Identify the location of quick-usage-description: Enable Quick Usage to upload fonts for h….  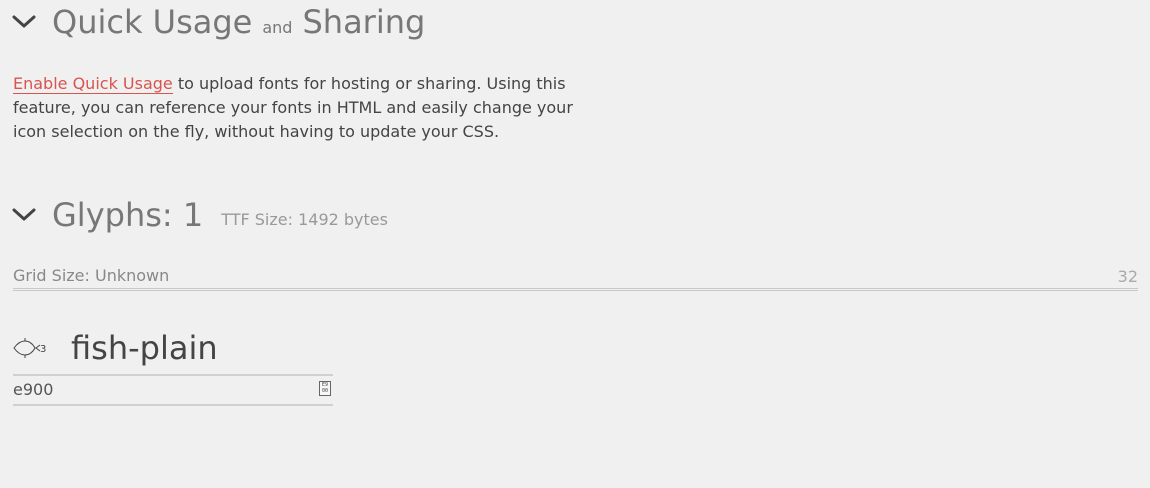
(300, 108).